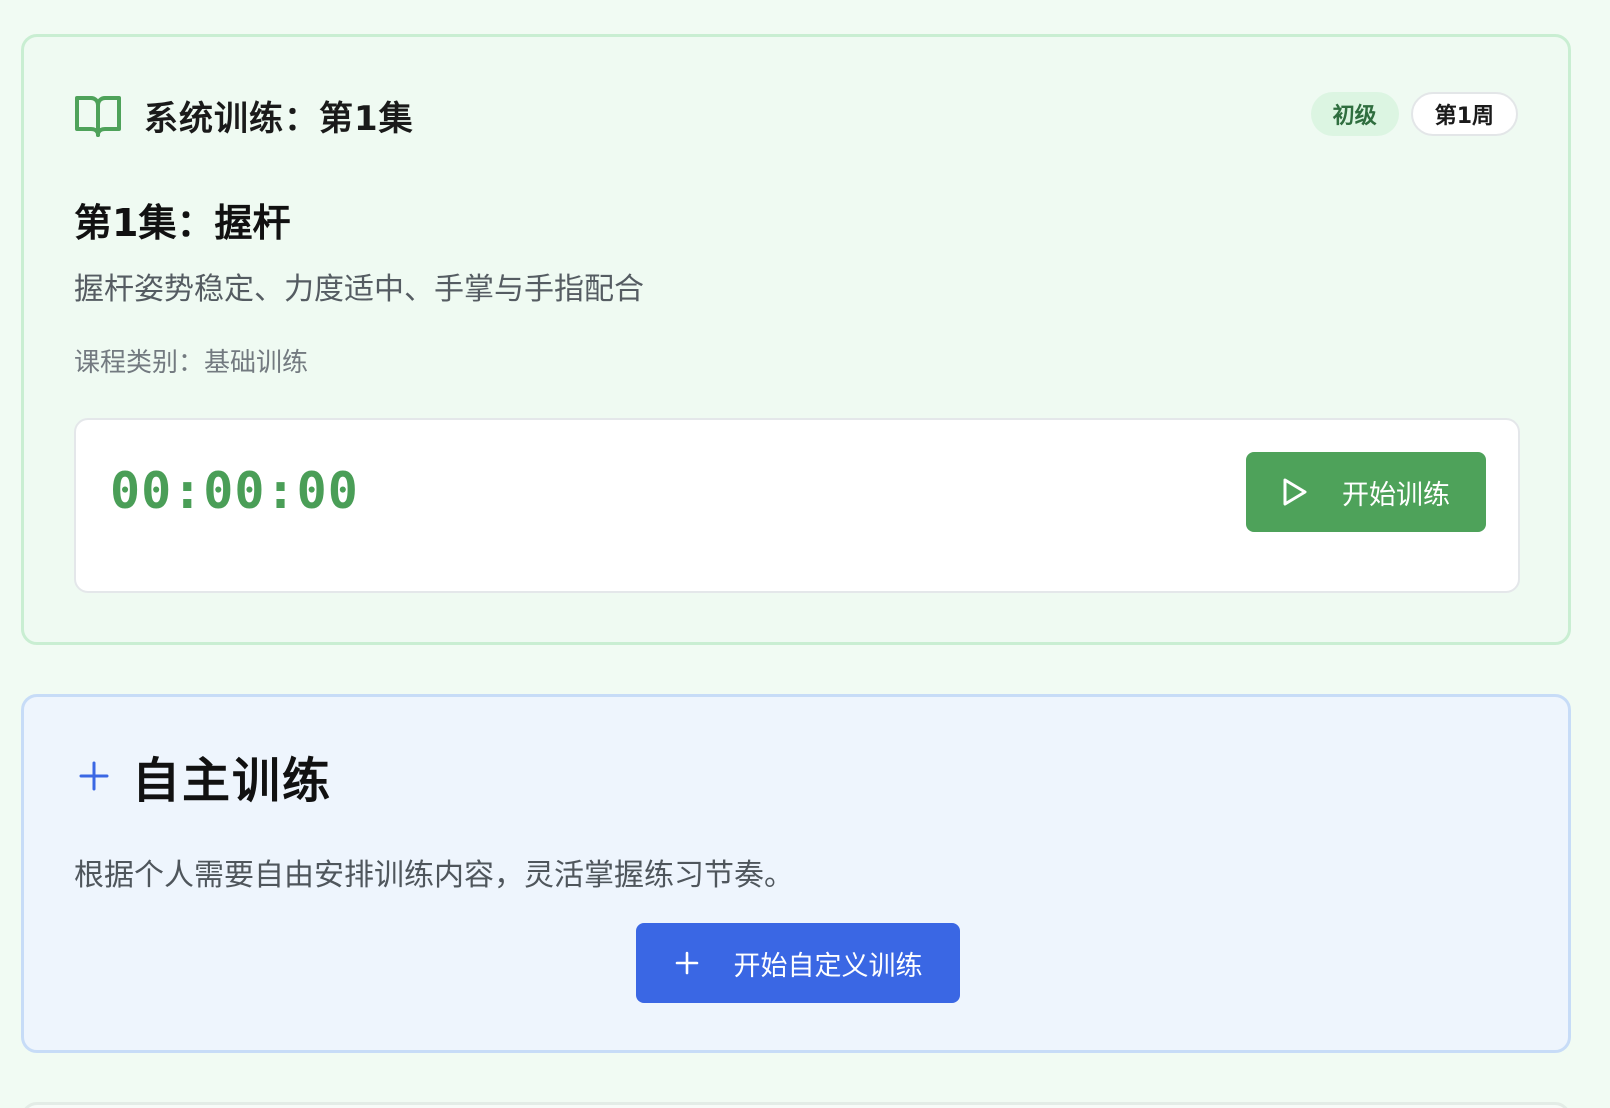 This screenshot has height=1108, width=1610. I want to click on timer-display: 00:00:00, so click(234, 491).